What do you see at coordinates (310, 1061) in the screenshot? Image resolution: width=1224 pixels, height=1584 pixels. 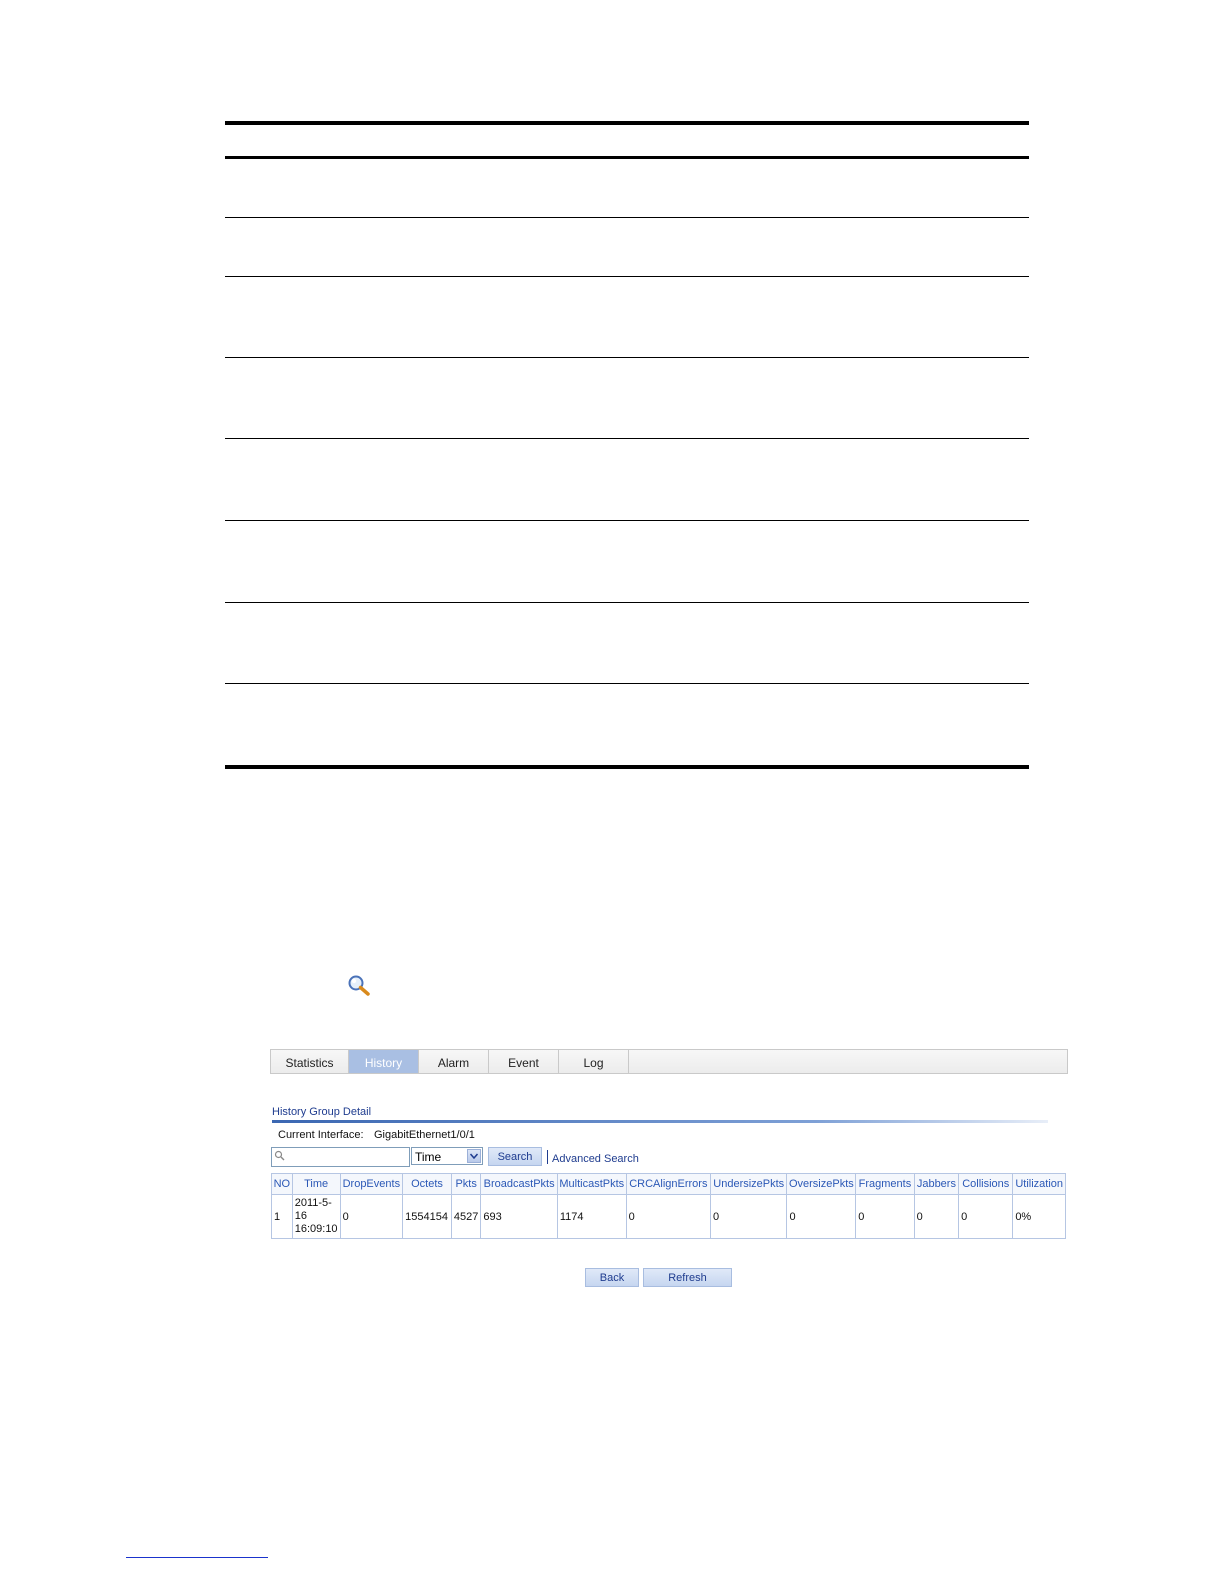 I see `tab-statistics: Statistics` at bounding box center [310, 1061].